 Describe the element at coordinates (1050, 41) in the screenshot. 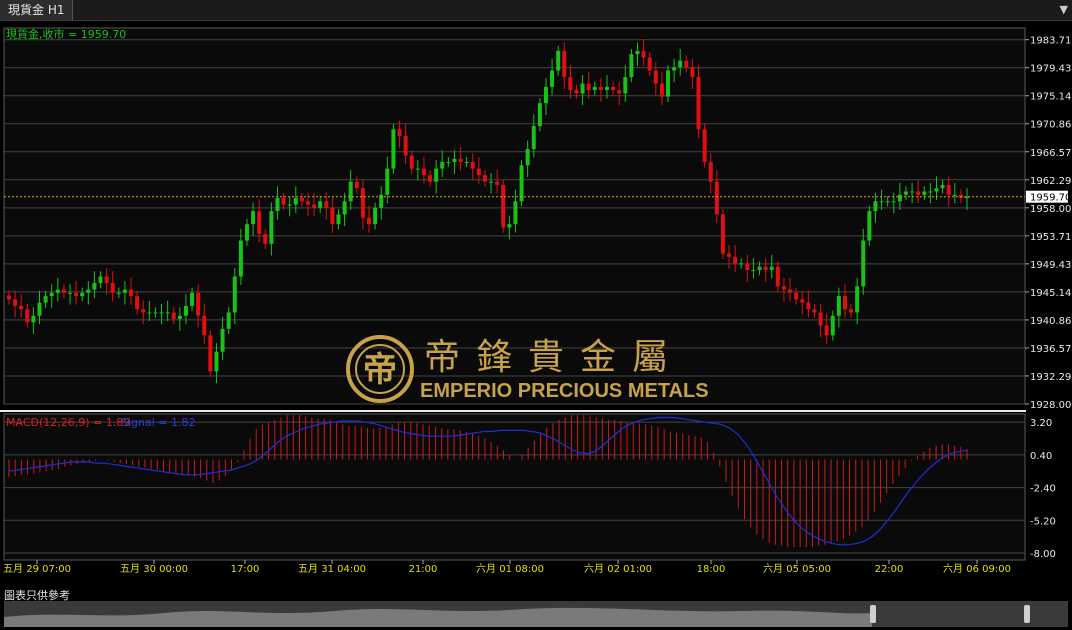

I see `price-axis-label: 1983.71` at that location.